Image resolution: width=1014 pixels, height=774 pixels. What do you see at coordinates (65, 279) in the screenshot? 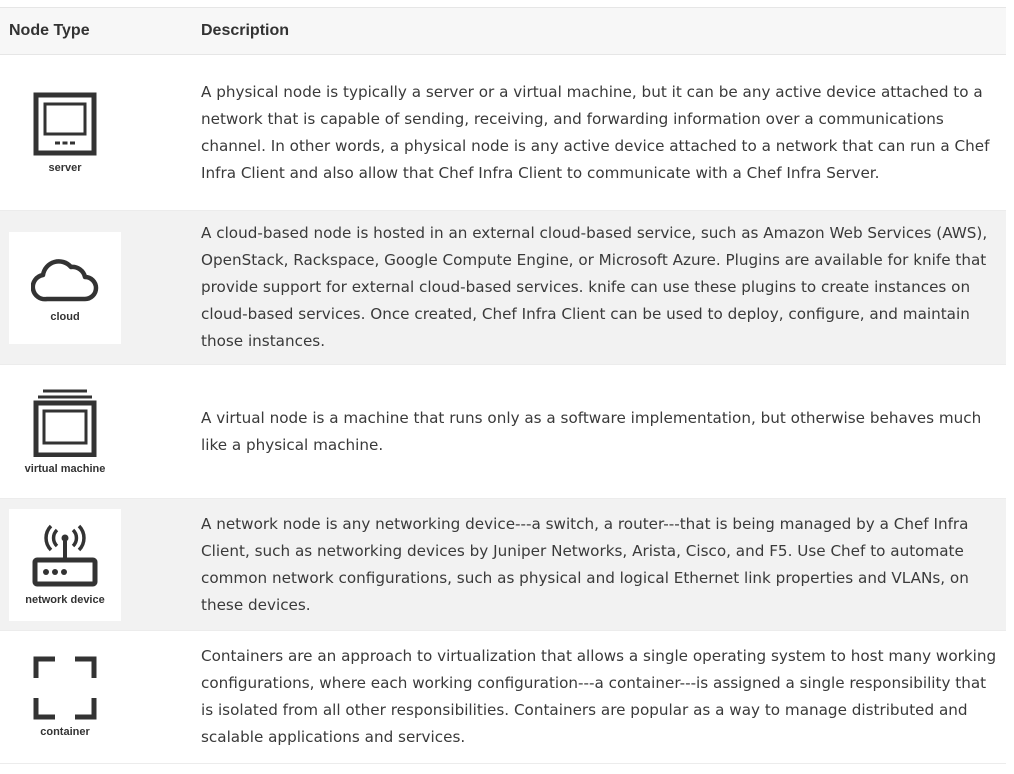
I see `cloud-icon` at bounding box center [65, 279].